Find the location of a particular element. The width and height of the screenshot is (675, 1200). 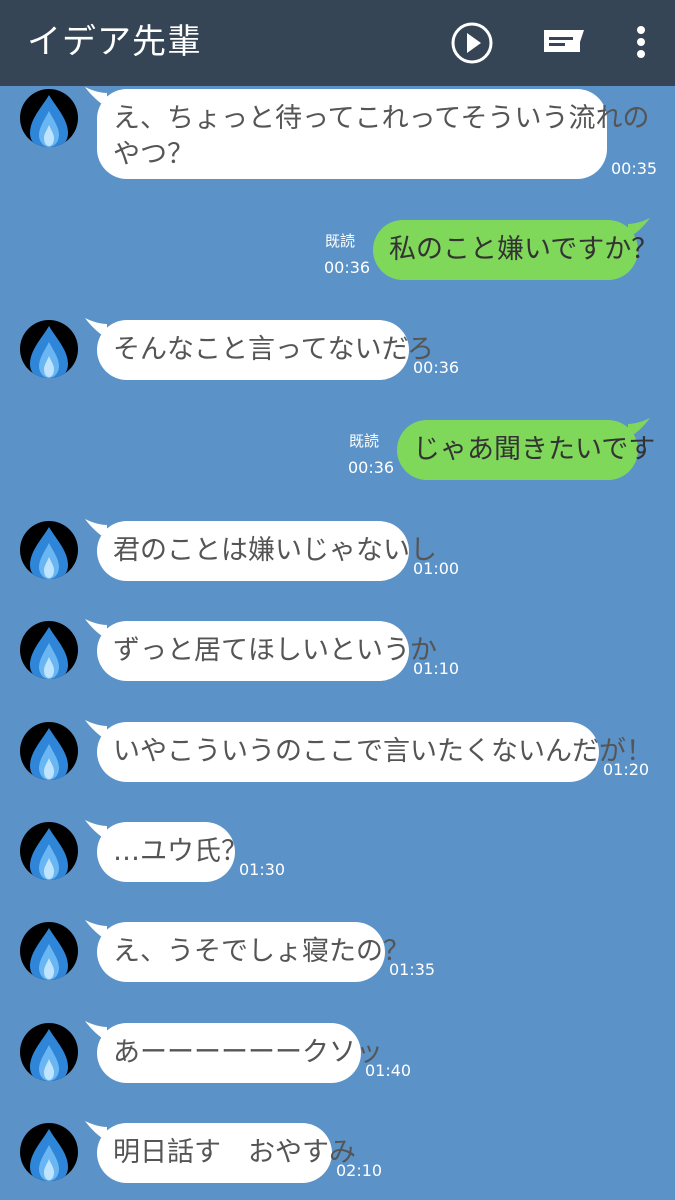

message-text: 君のことは嫌いじゃないし is located at coordinates (275, 550).